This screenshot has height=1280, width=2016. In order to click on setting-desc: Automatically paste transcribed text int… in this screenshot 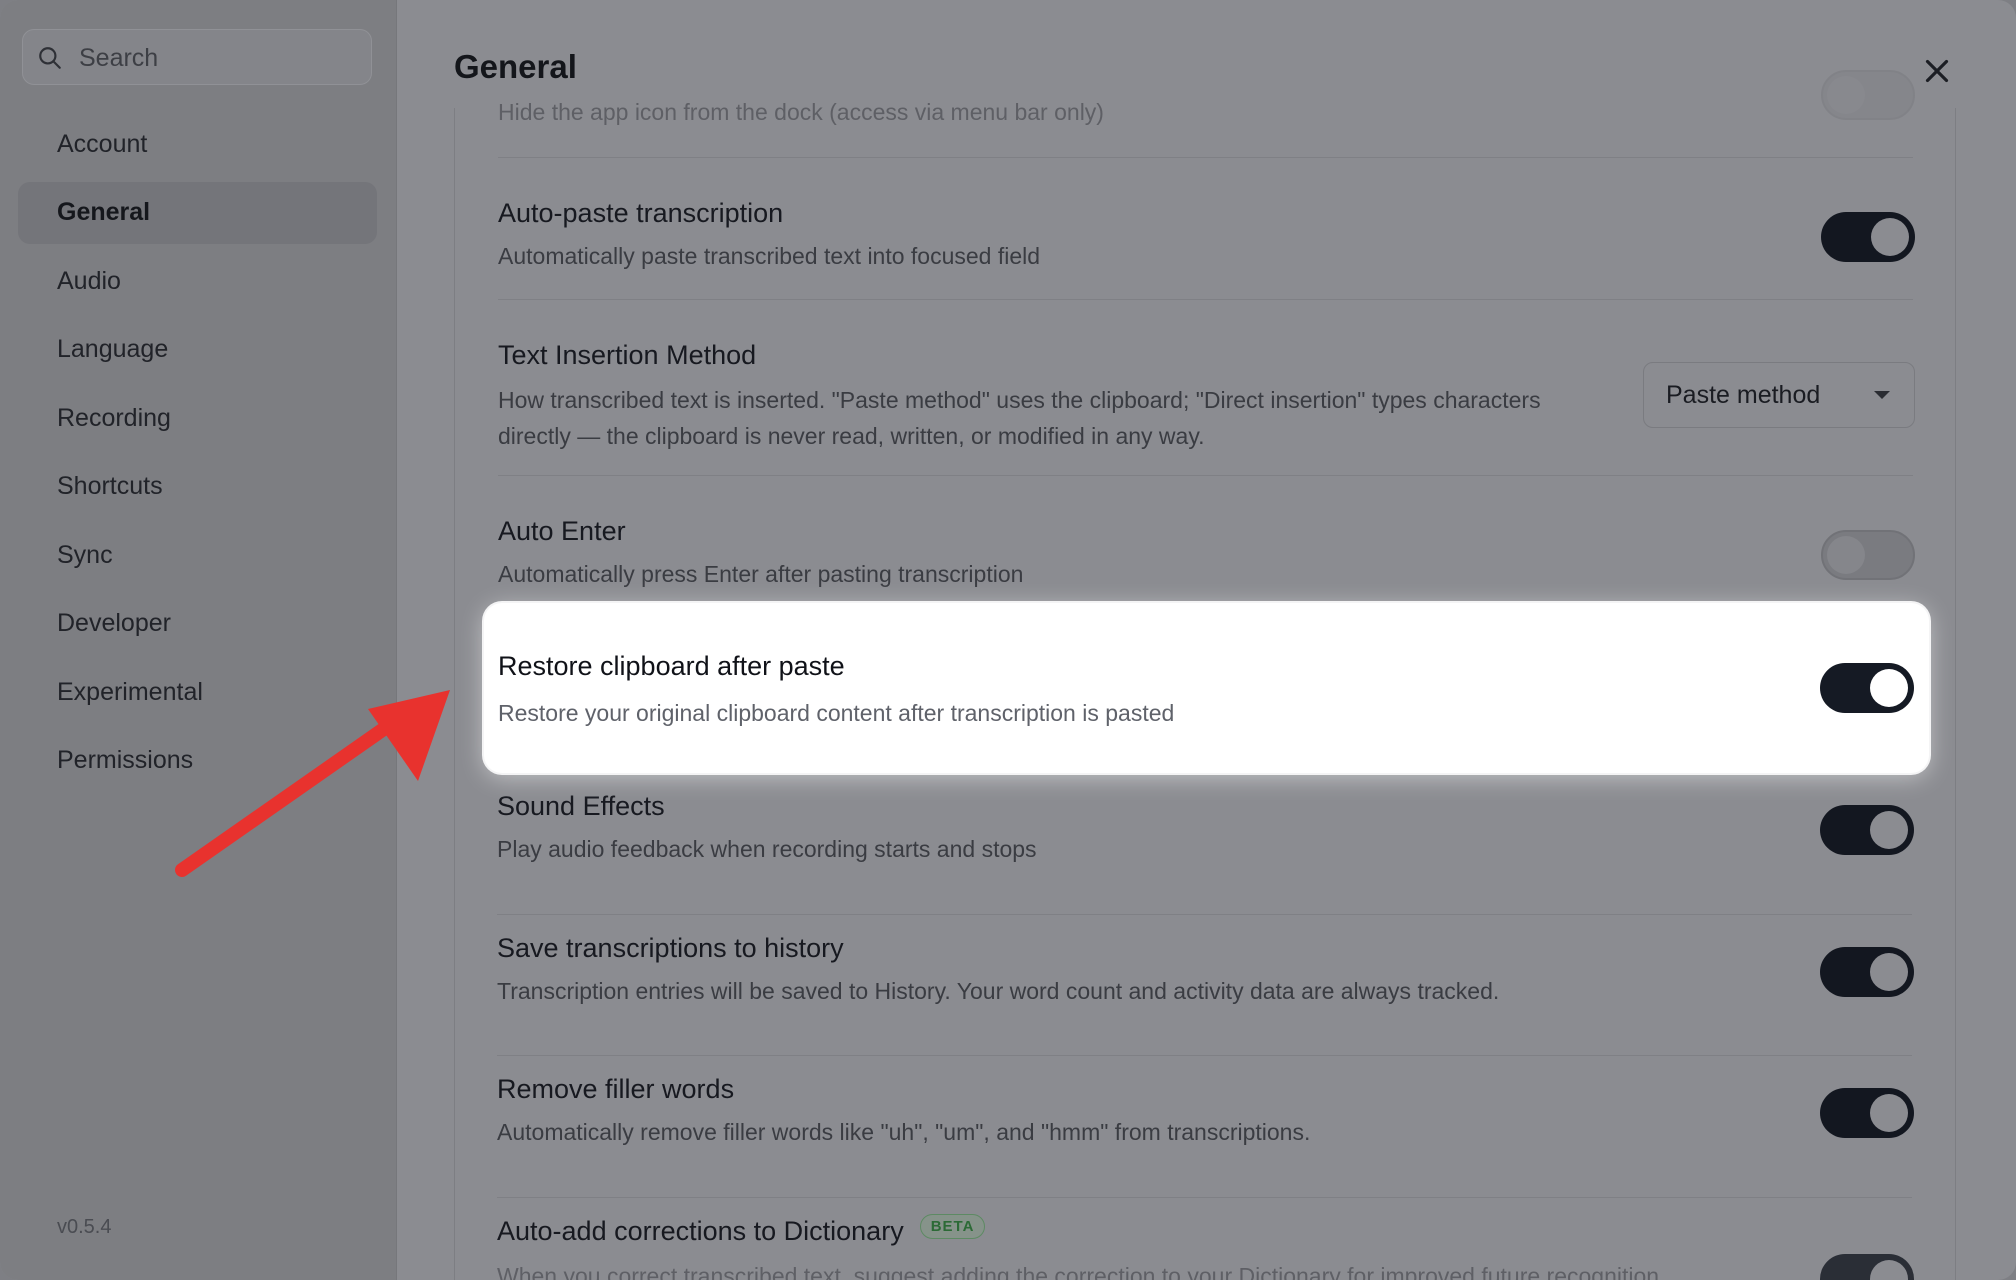, I will do `click(769, 256)`.